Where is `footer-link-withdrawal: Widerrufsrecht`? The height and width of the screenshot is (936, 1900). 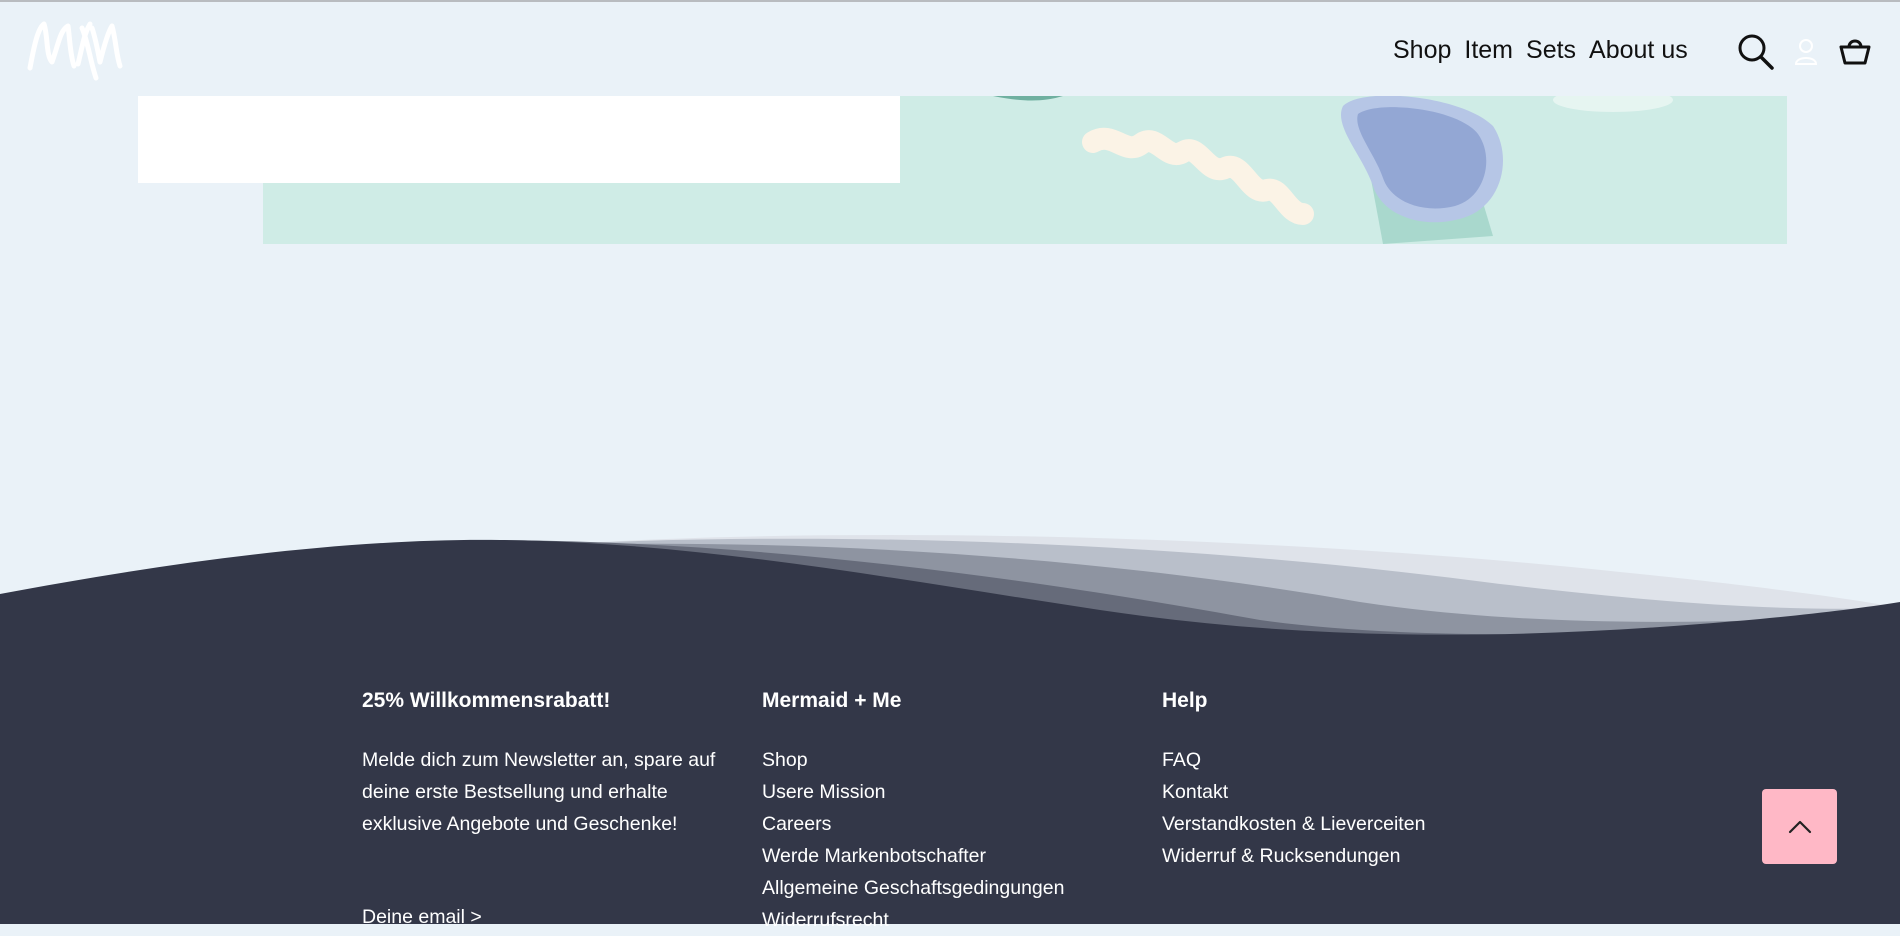
footer-link-withdrawal: Widerrufsrecht is located at coordinates (952, 920).